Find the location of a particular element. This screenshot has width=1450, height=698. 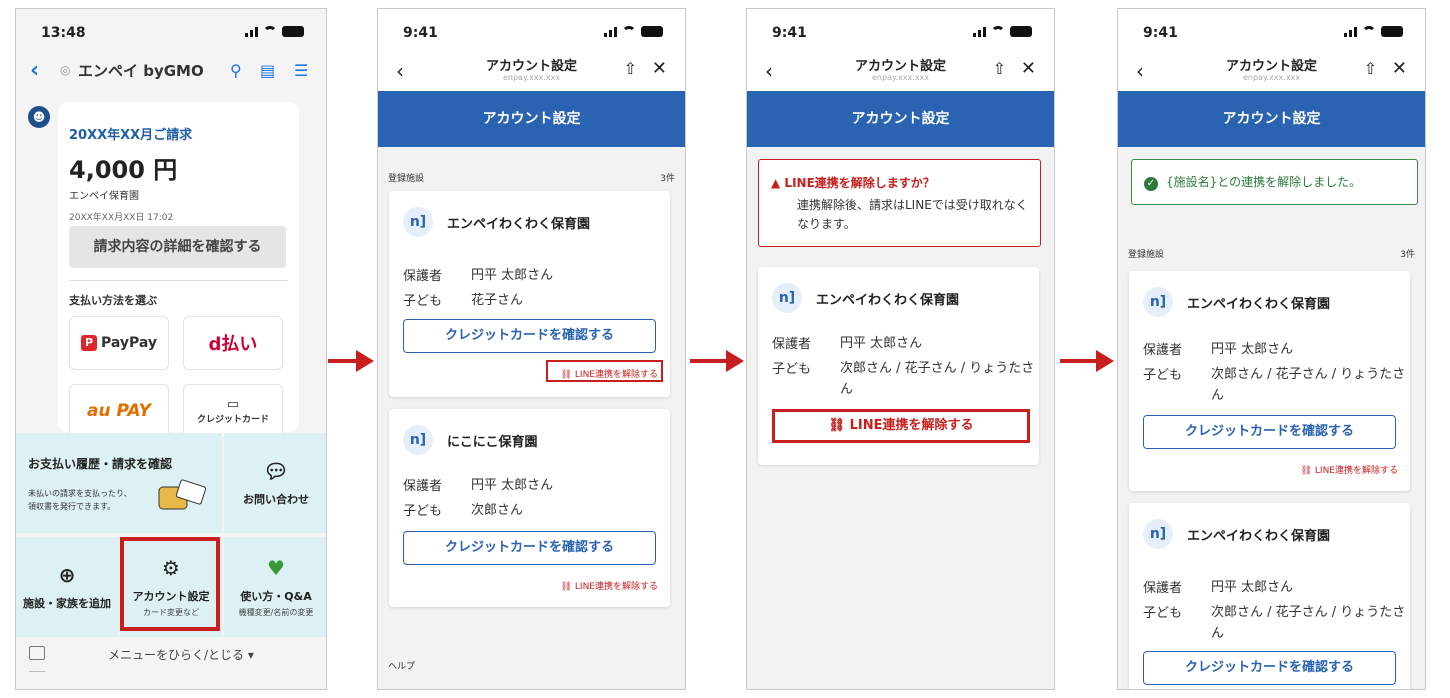

registered-count: 3件 is located at coordinates (667, 179).